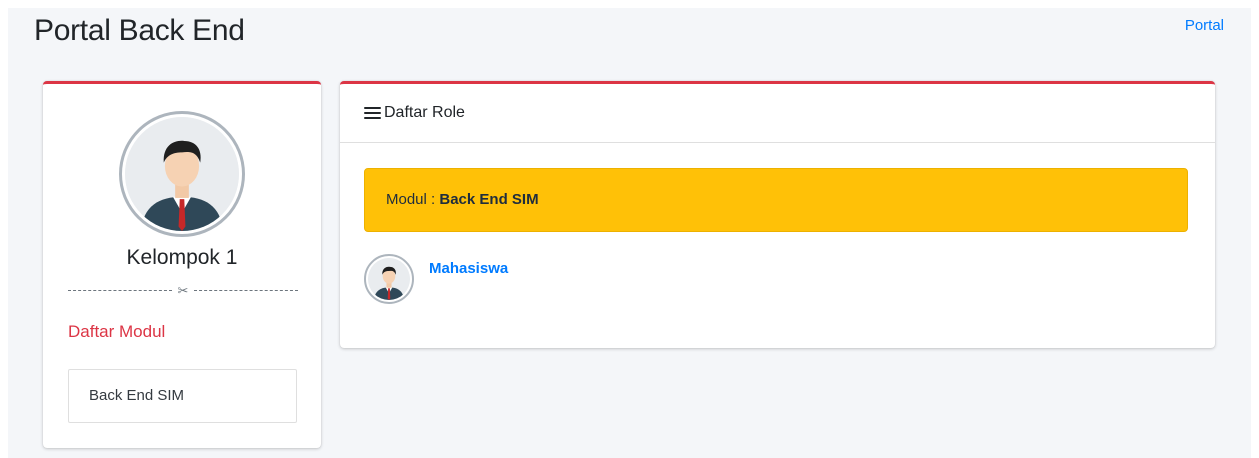 This screenshot has width=1259, height=458. Describe the element at coordinates (411, 199) in the screenshot. I see `module-alert-label: Modul :` at that location.